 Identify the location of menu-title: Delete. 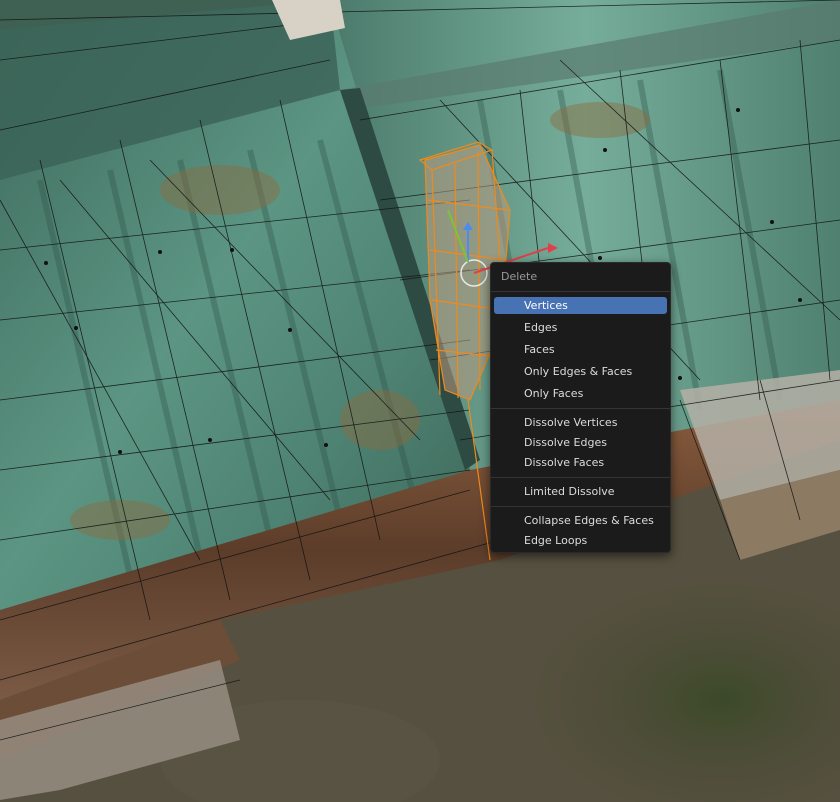
(519, 276).